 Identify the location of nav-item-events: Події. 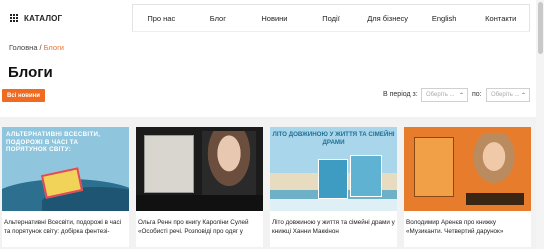
(331, 18).